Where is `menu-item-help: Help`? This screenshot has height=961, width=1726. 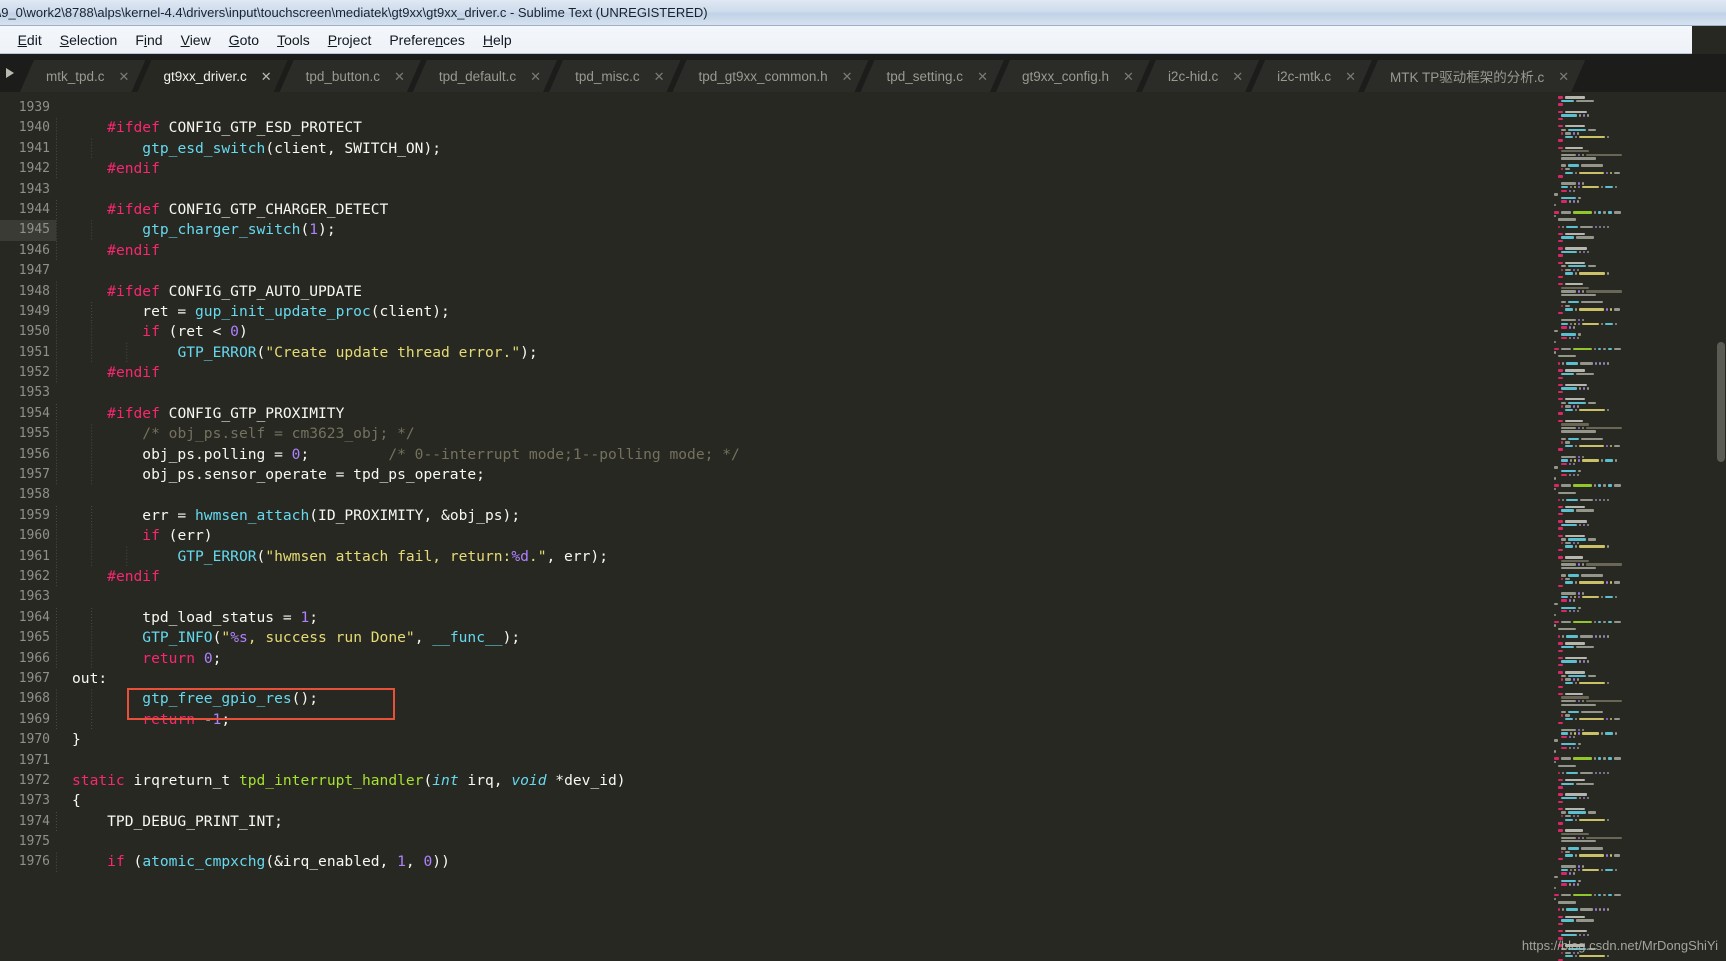 menu-item-help: Help is located at coordinates (497, 40).